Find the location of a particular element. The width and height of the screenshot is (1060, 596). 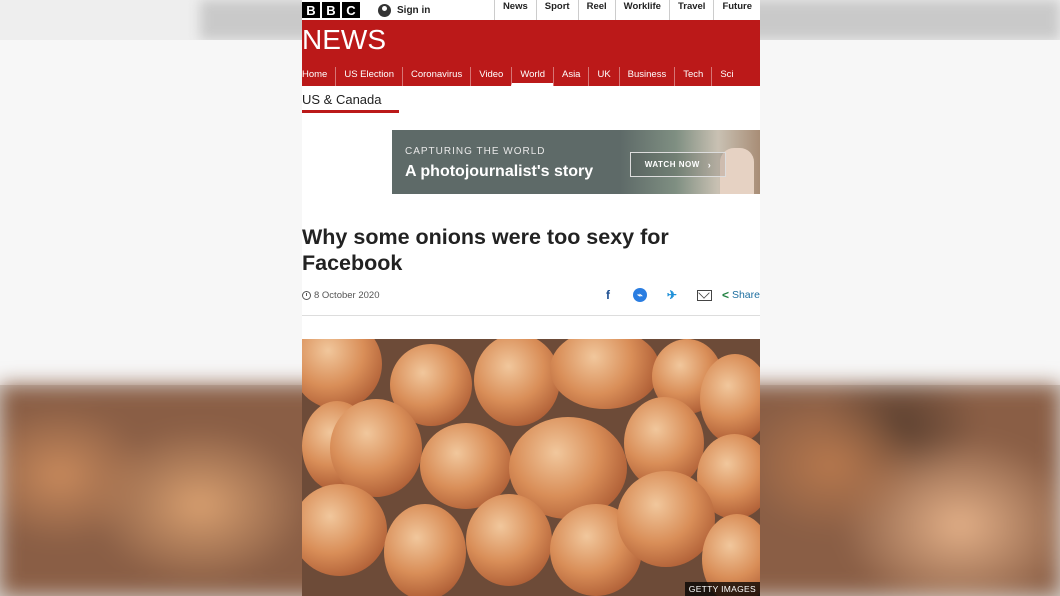

messenger-icon: ⌁ is located at coordinates (639, 295).